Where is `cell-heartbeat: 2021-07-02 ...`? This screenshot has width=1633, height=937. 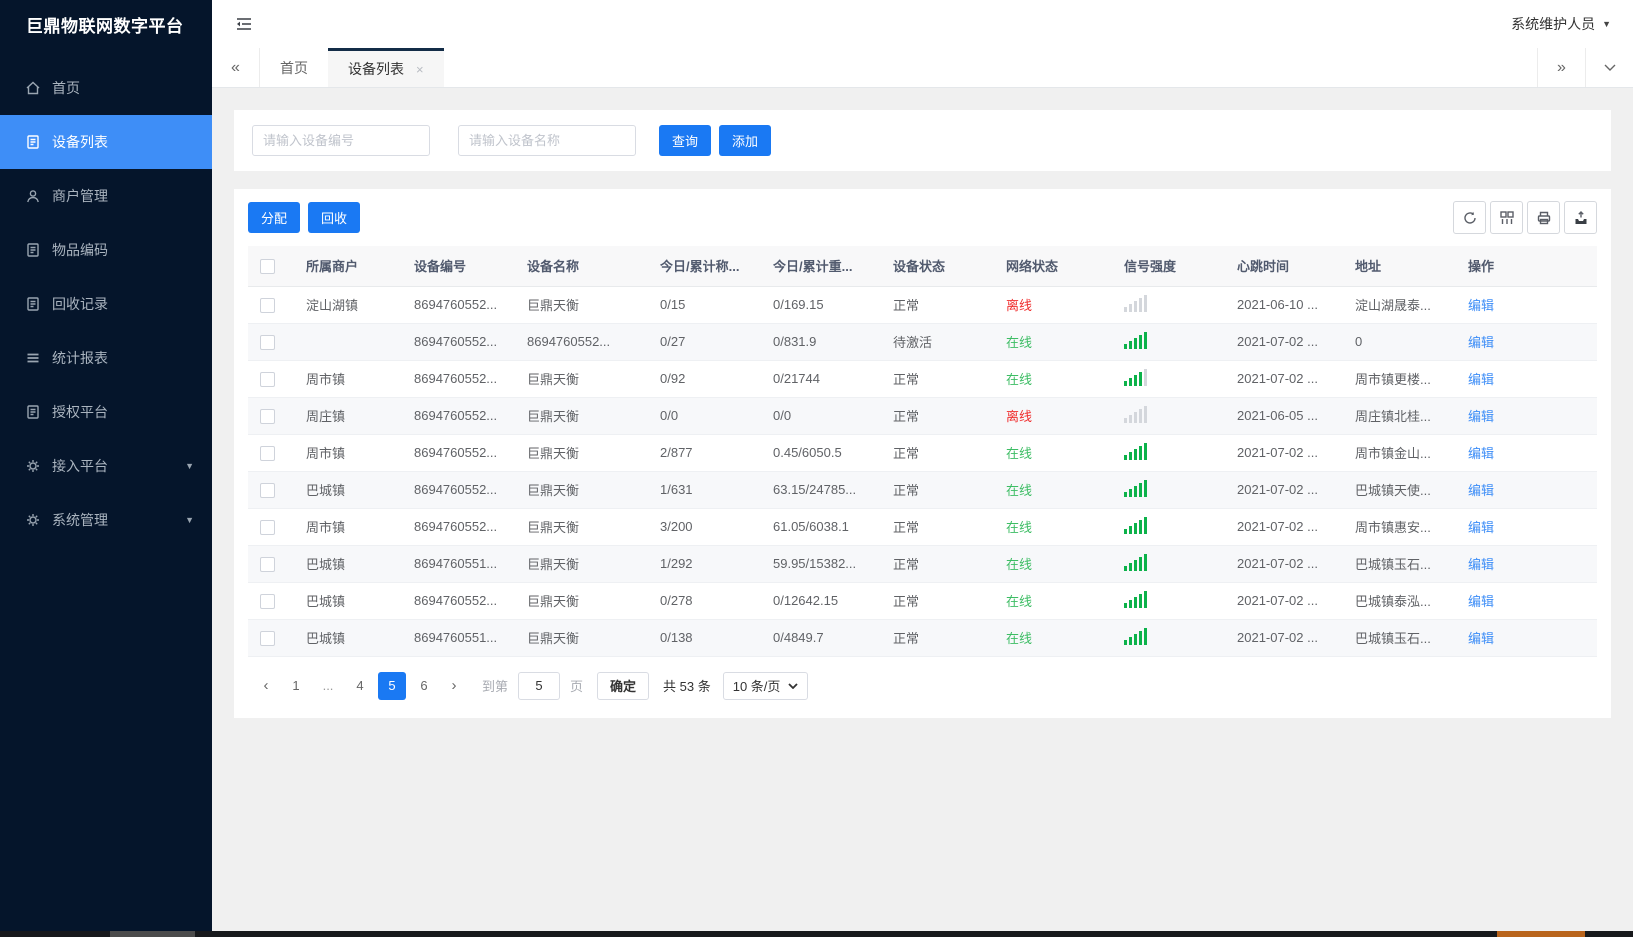
cell-heartbeat: 2021-07-02 ... is located at coordinates (1284, 564).